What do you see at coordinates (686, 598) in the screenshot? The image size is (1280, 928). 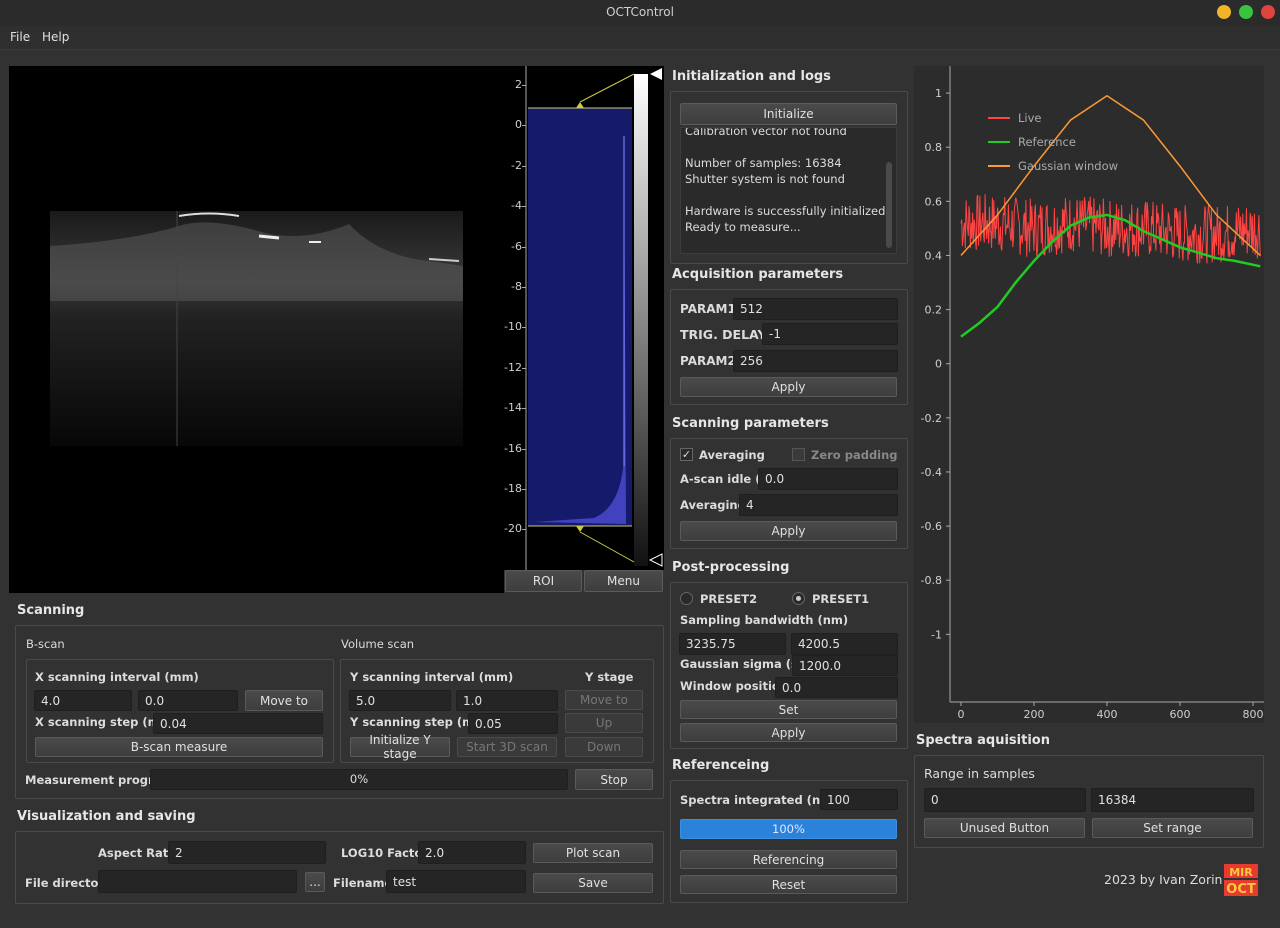 I see `preset2-radio` at bounding box center [686, 598].